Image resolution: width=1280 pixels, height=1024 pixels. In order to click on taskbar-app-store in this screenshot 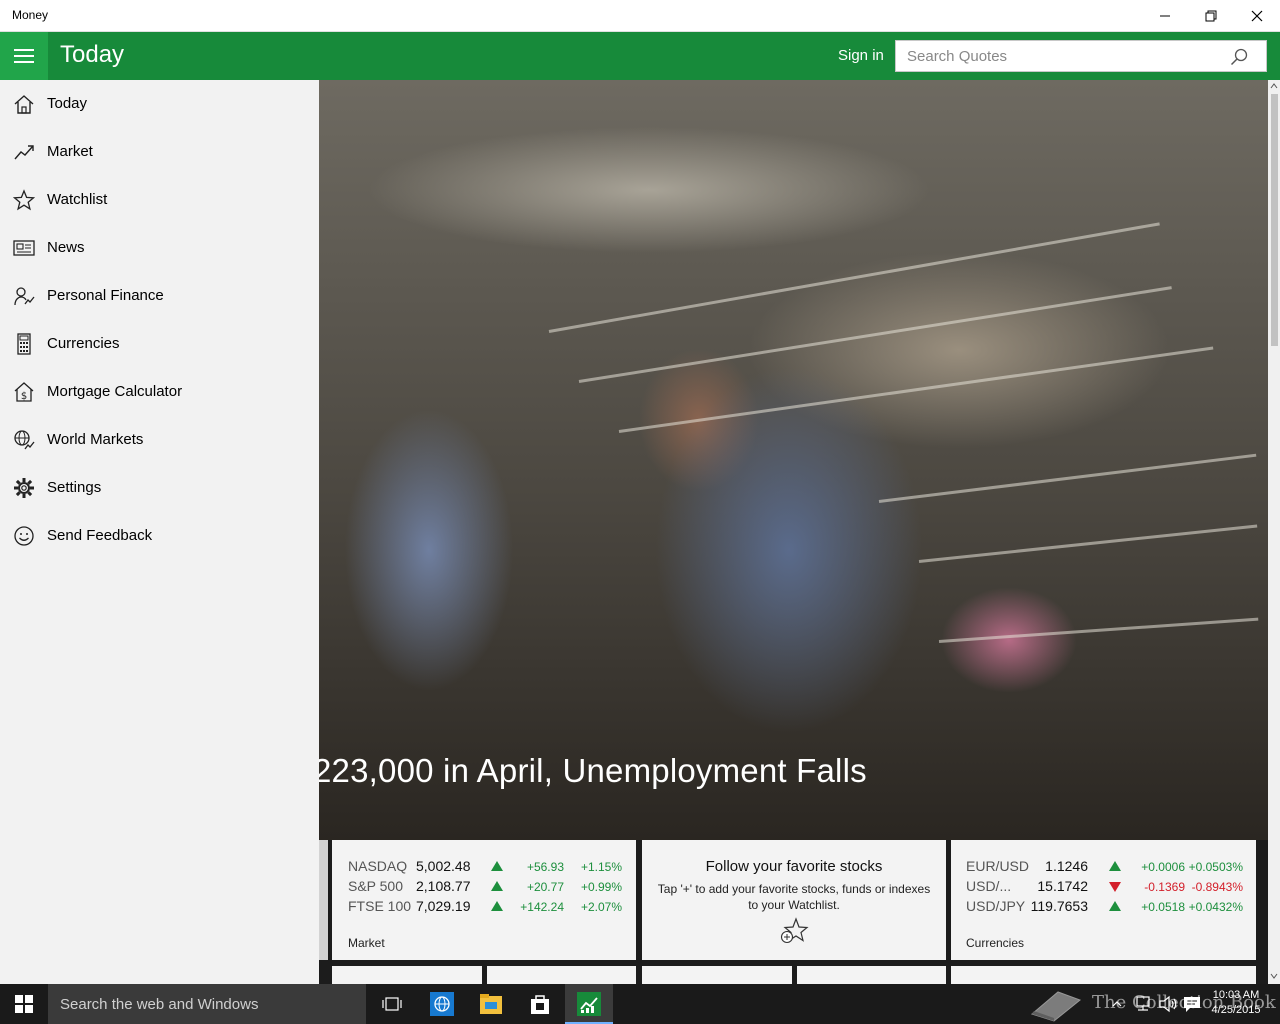, I will do `click(540, 1004)`.